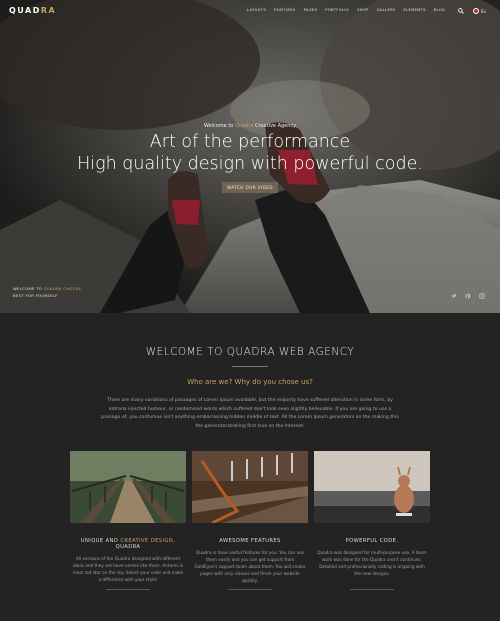 The width and height of the screenshot is (500, 621). What do you see at coordinates (25, 10) in the screenshot?
I see `logo-text: QUAD` at bounding box center [25, 10].